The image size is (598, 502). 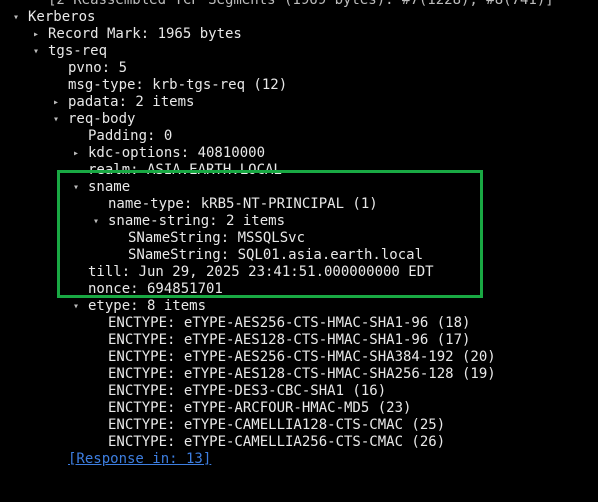 I want to click on row-label: padata: 2 items, so click(x=131, y=102).